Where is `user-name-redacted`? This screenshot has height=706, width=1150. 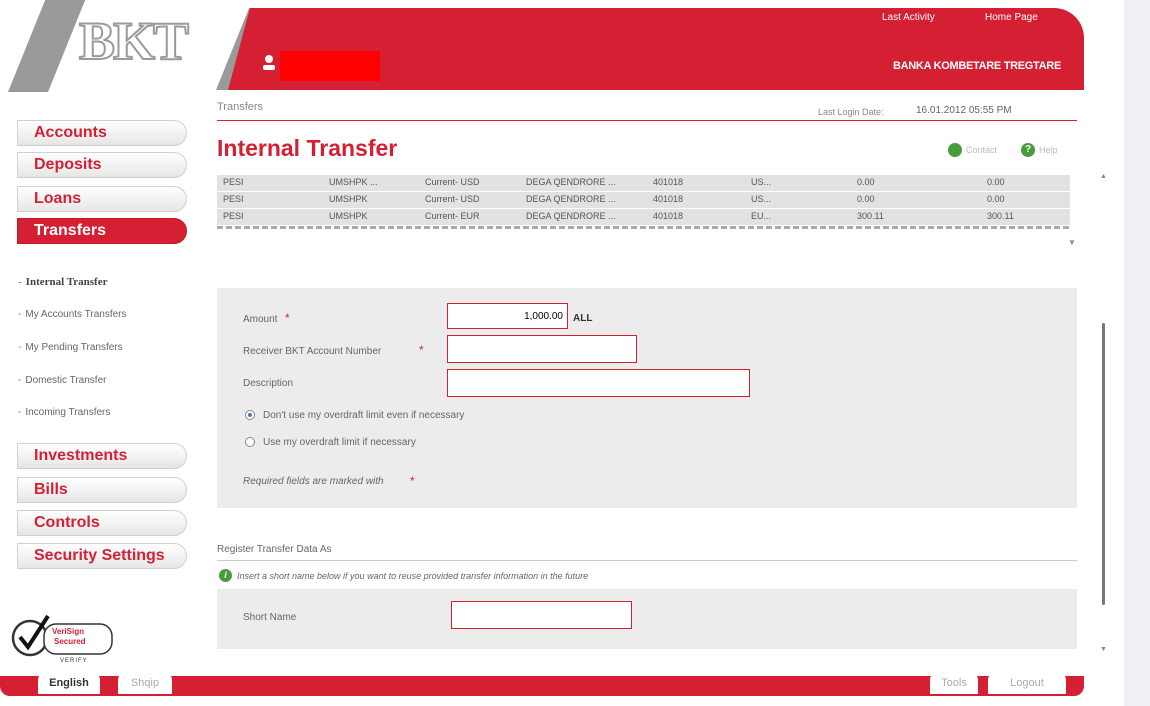
user-name-redacted is located at coordinates (330, 66).